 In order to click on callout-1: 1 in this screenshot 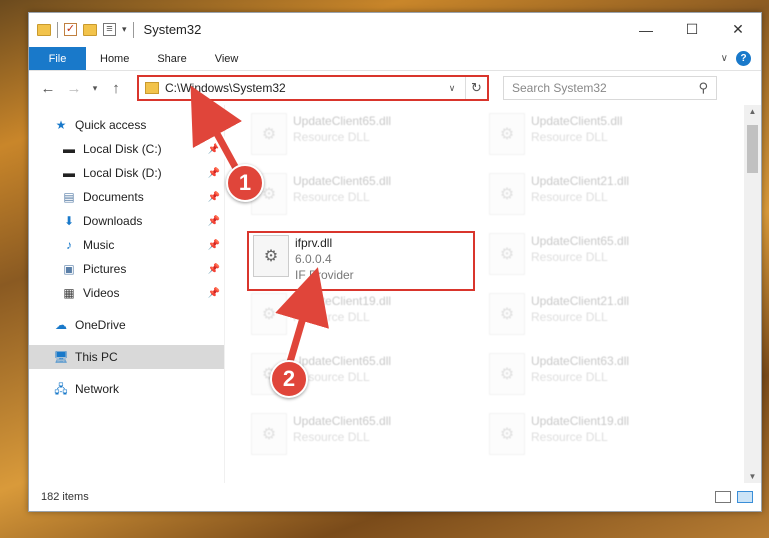, I will do `click(245, 183)`.